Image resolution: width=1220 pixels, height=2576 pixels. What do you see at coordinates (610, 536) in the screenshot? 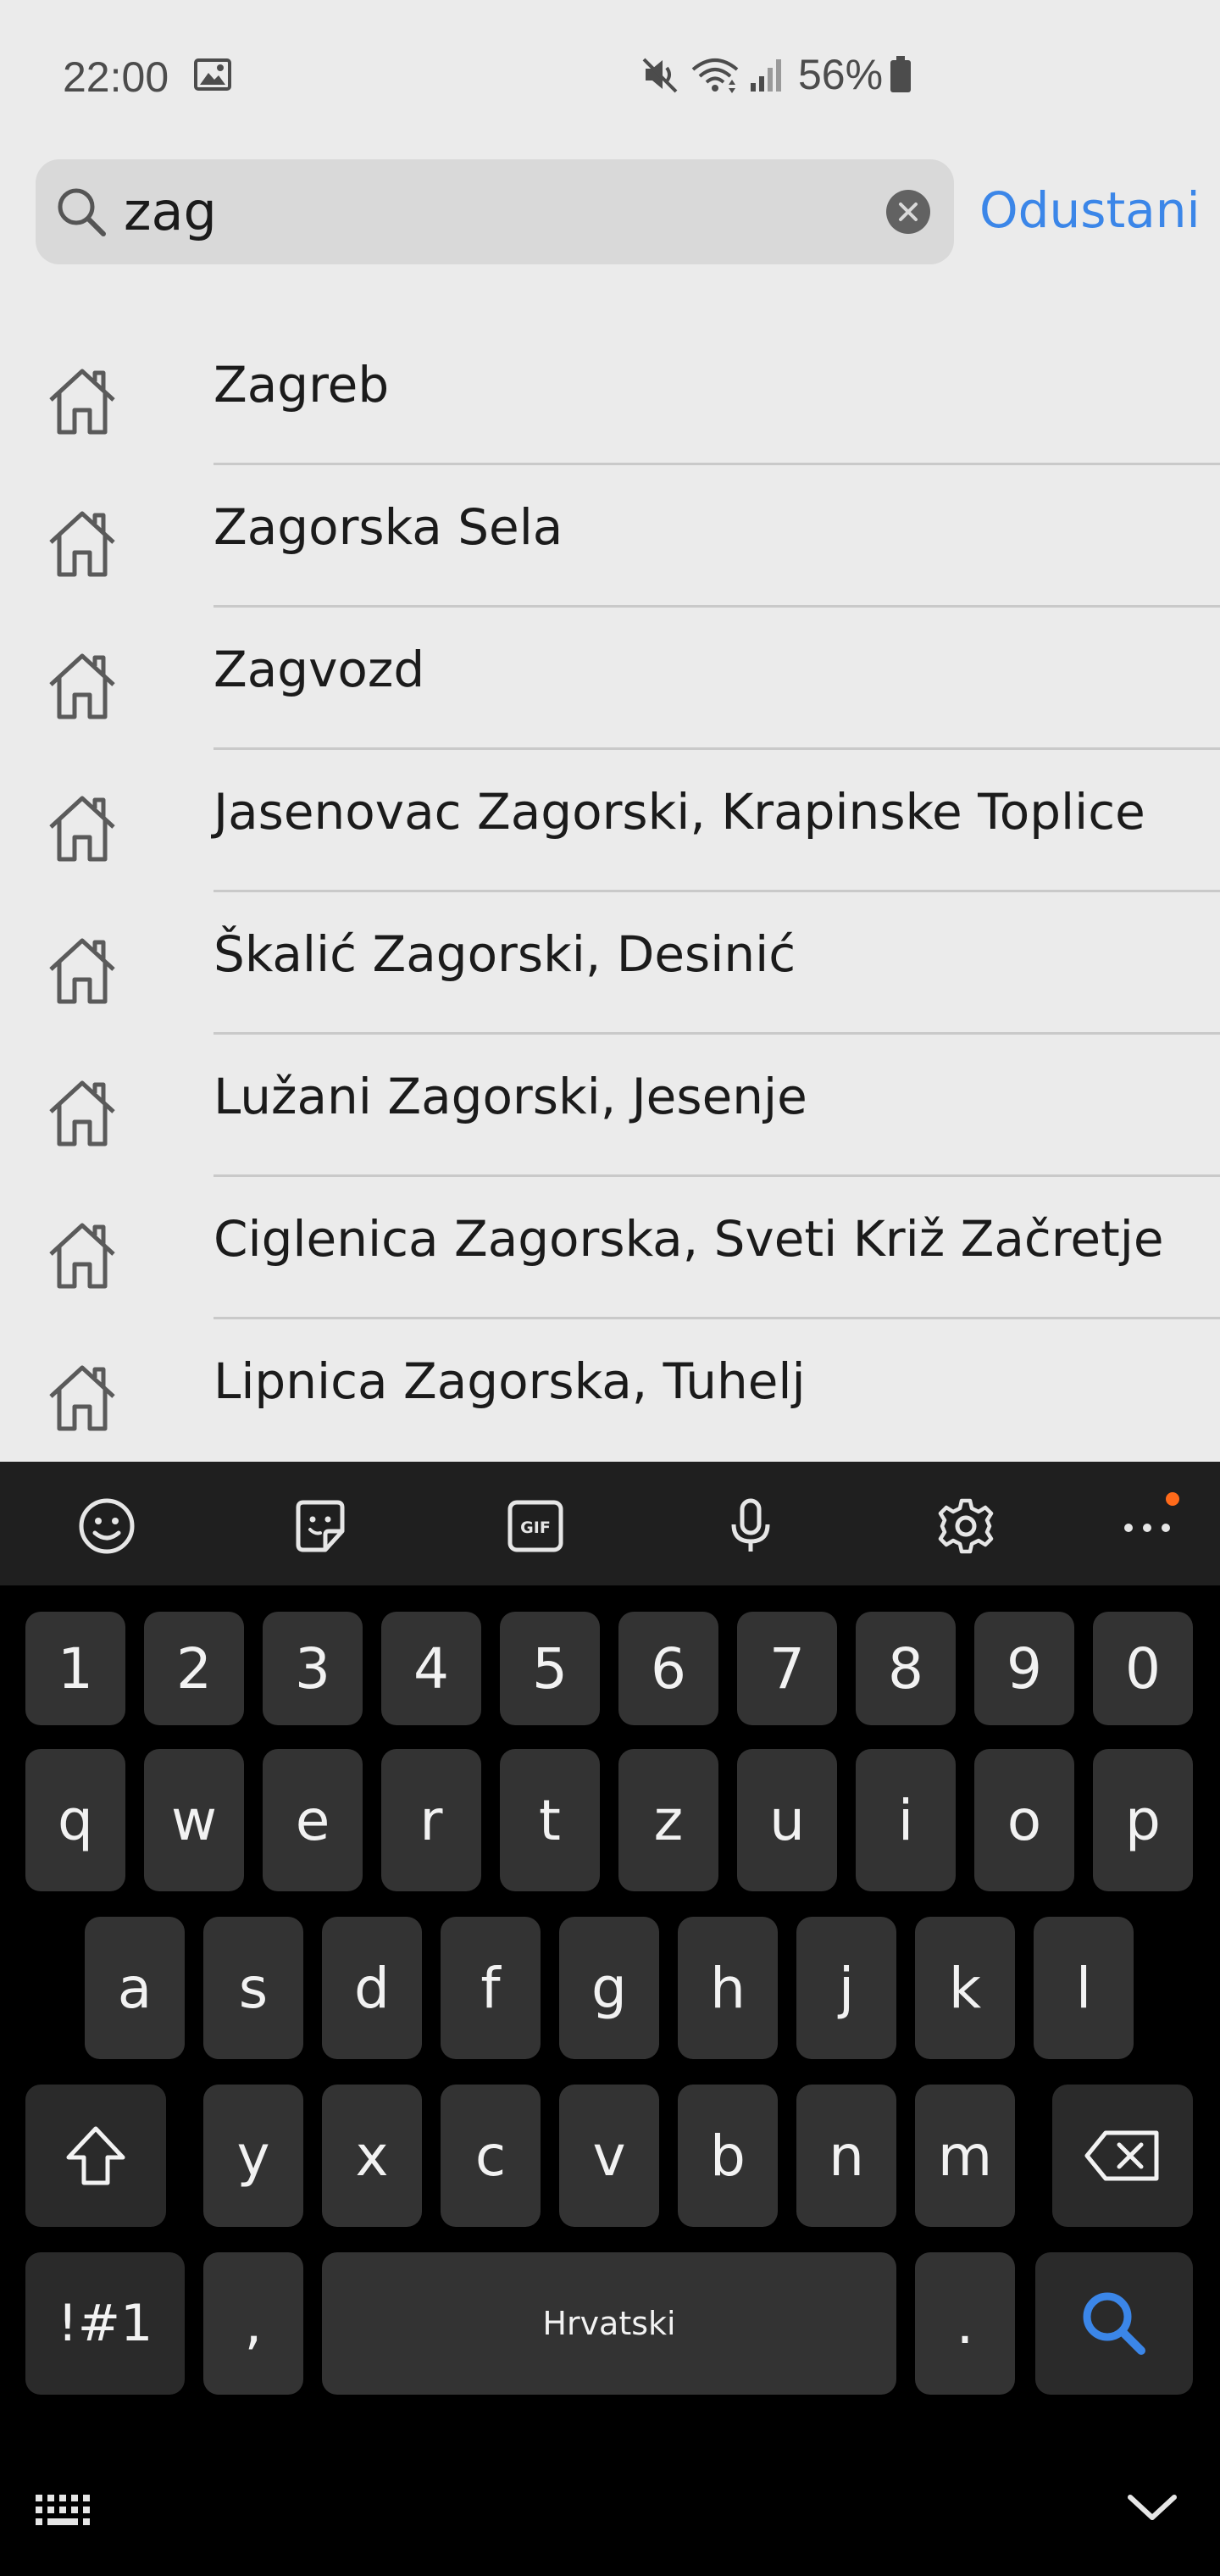
I see `list-item: Zagorska Sela` at bounding box center [610, 536].